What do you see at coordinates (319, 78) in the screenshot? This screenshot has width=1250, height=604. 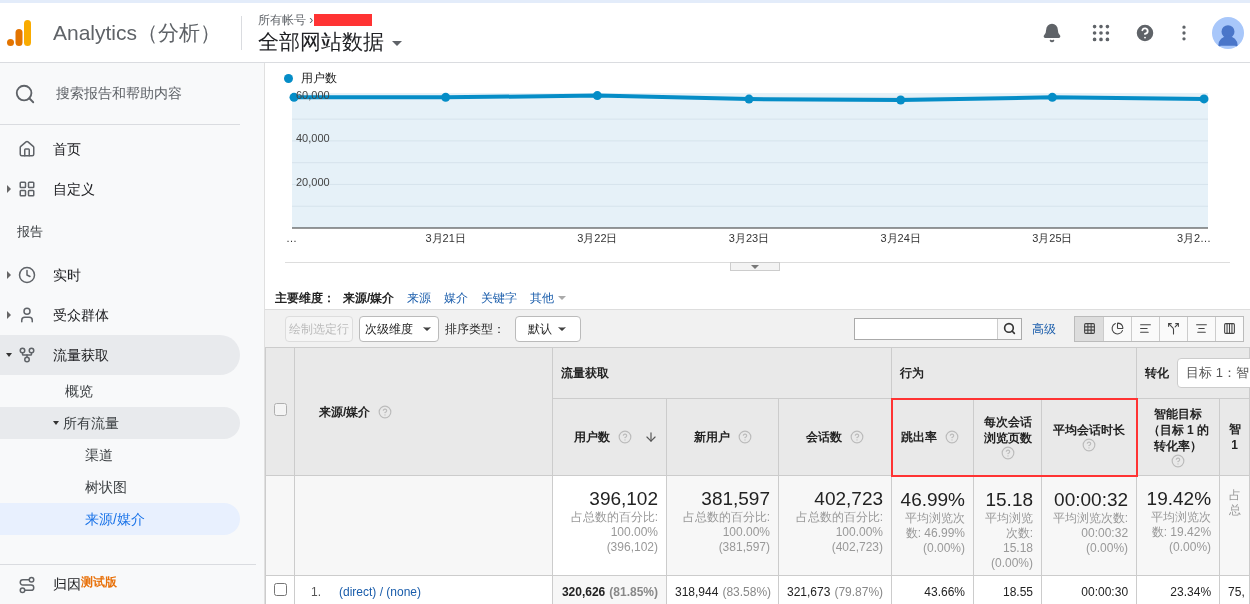 I see `legend-label: 用户数` at bounding box center [319, 78].